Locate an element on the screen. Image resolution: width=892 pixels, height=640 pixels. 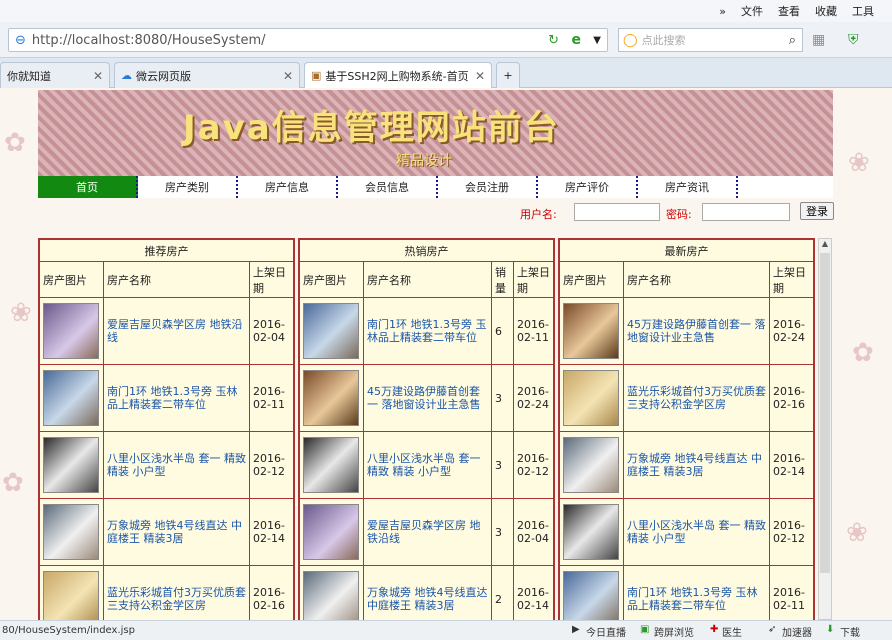
panel-title: 最新房产 is located at coordinates (686, 250).